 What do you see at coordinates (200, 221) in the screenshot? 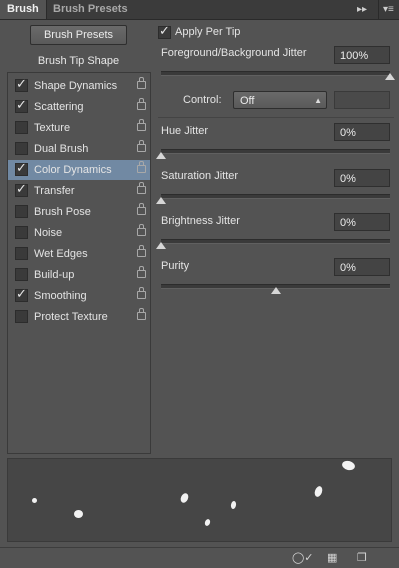
I see `brightness-jitter-label: Brightness Jitter` at bounding box center [200, 221].